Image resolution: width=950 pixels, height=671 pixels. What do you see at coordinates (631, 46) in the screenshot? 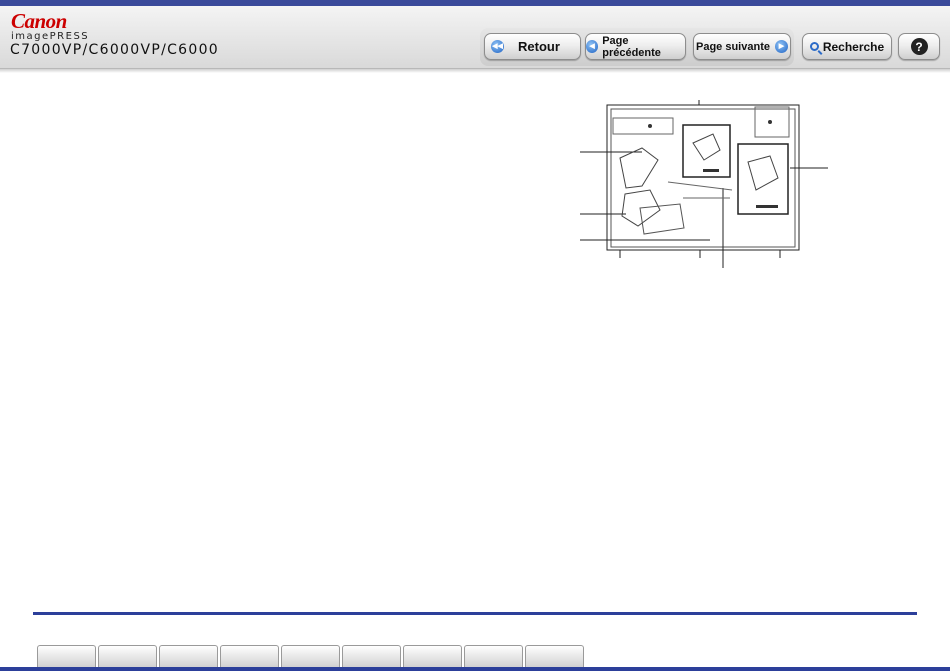
I see `previous-page-label: Page précédente` at bounding box center [631, 46].